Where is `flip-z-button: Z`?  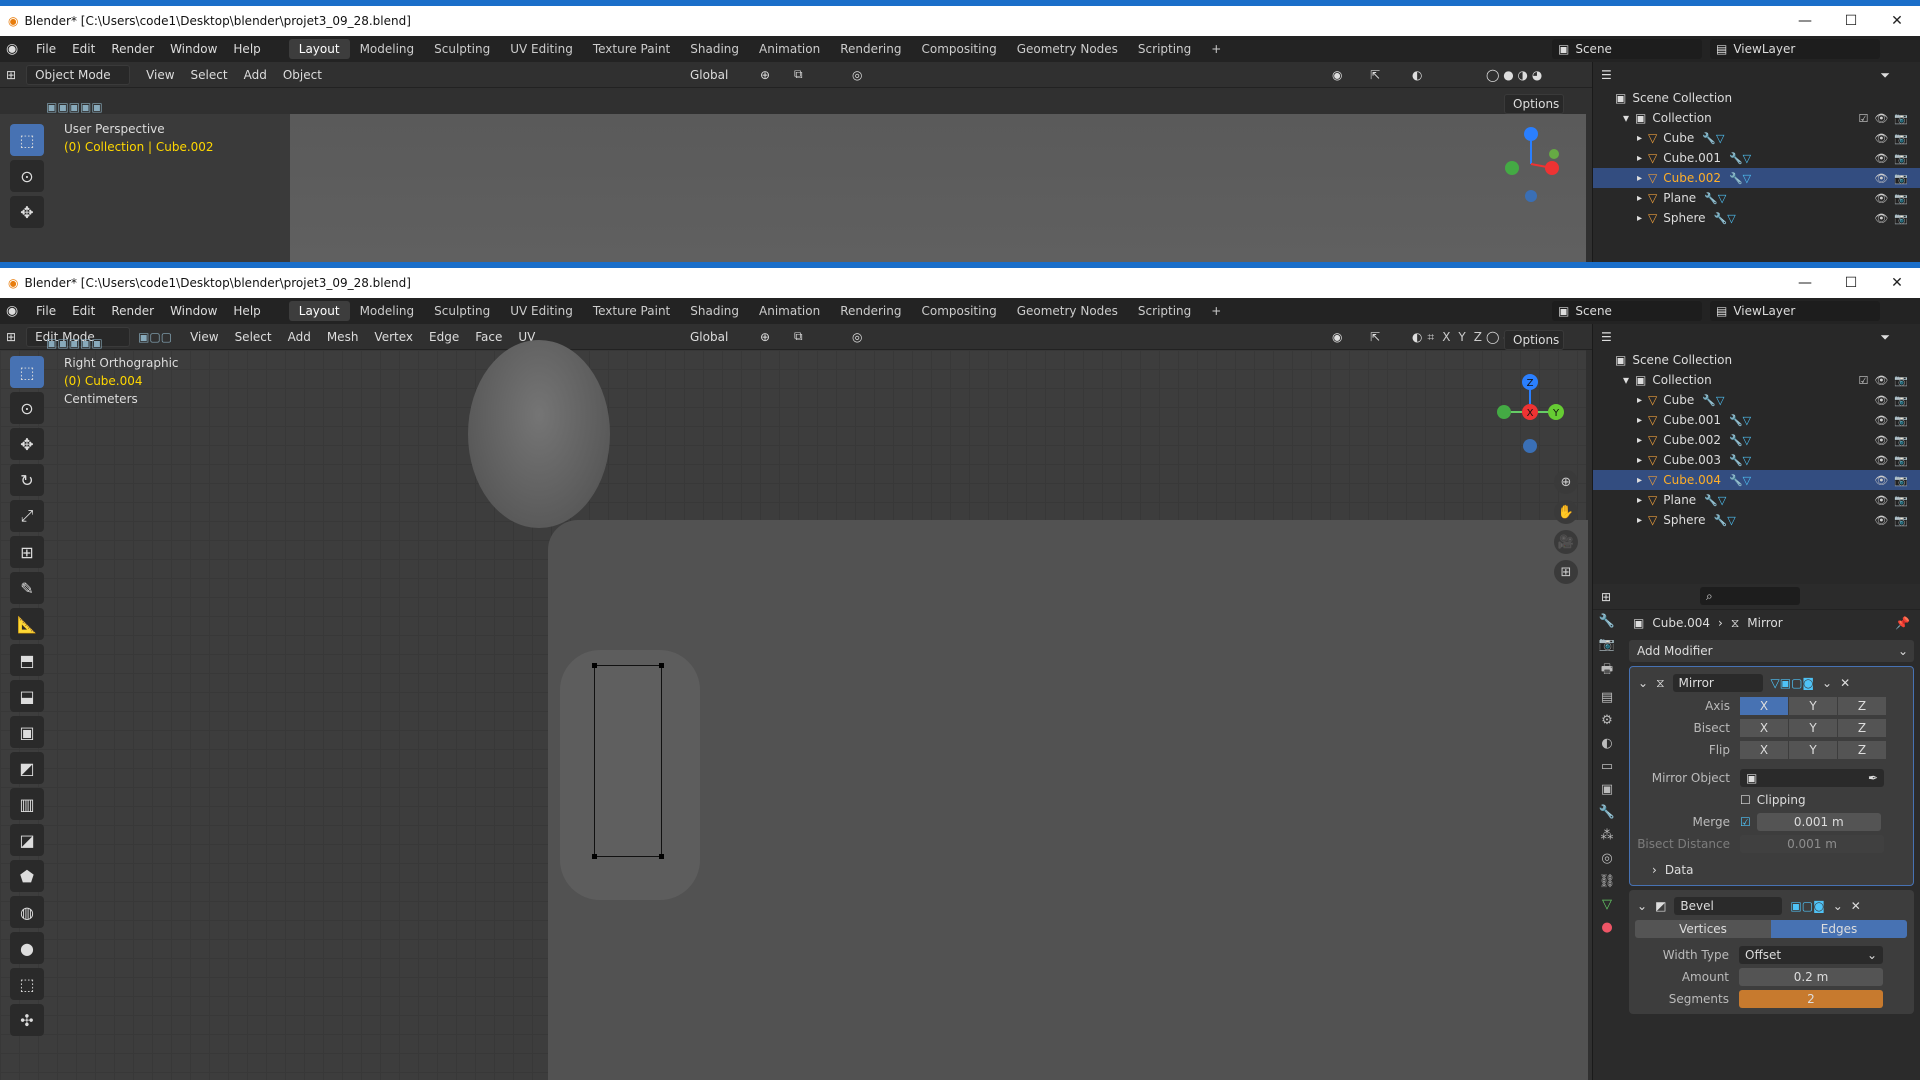 flip-z-button: Z is located at coordinates (1862, 750).